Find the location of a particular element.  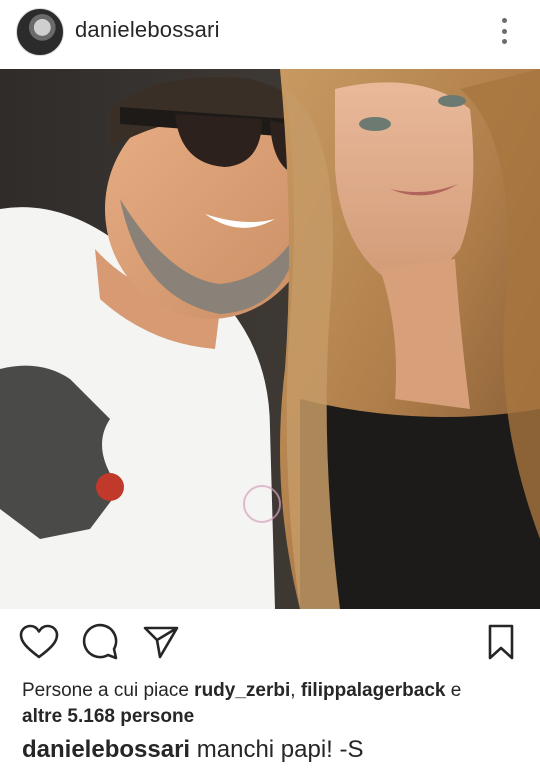

more-vertical-icon is located at coordinates (504, 31).